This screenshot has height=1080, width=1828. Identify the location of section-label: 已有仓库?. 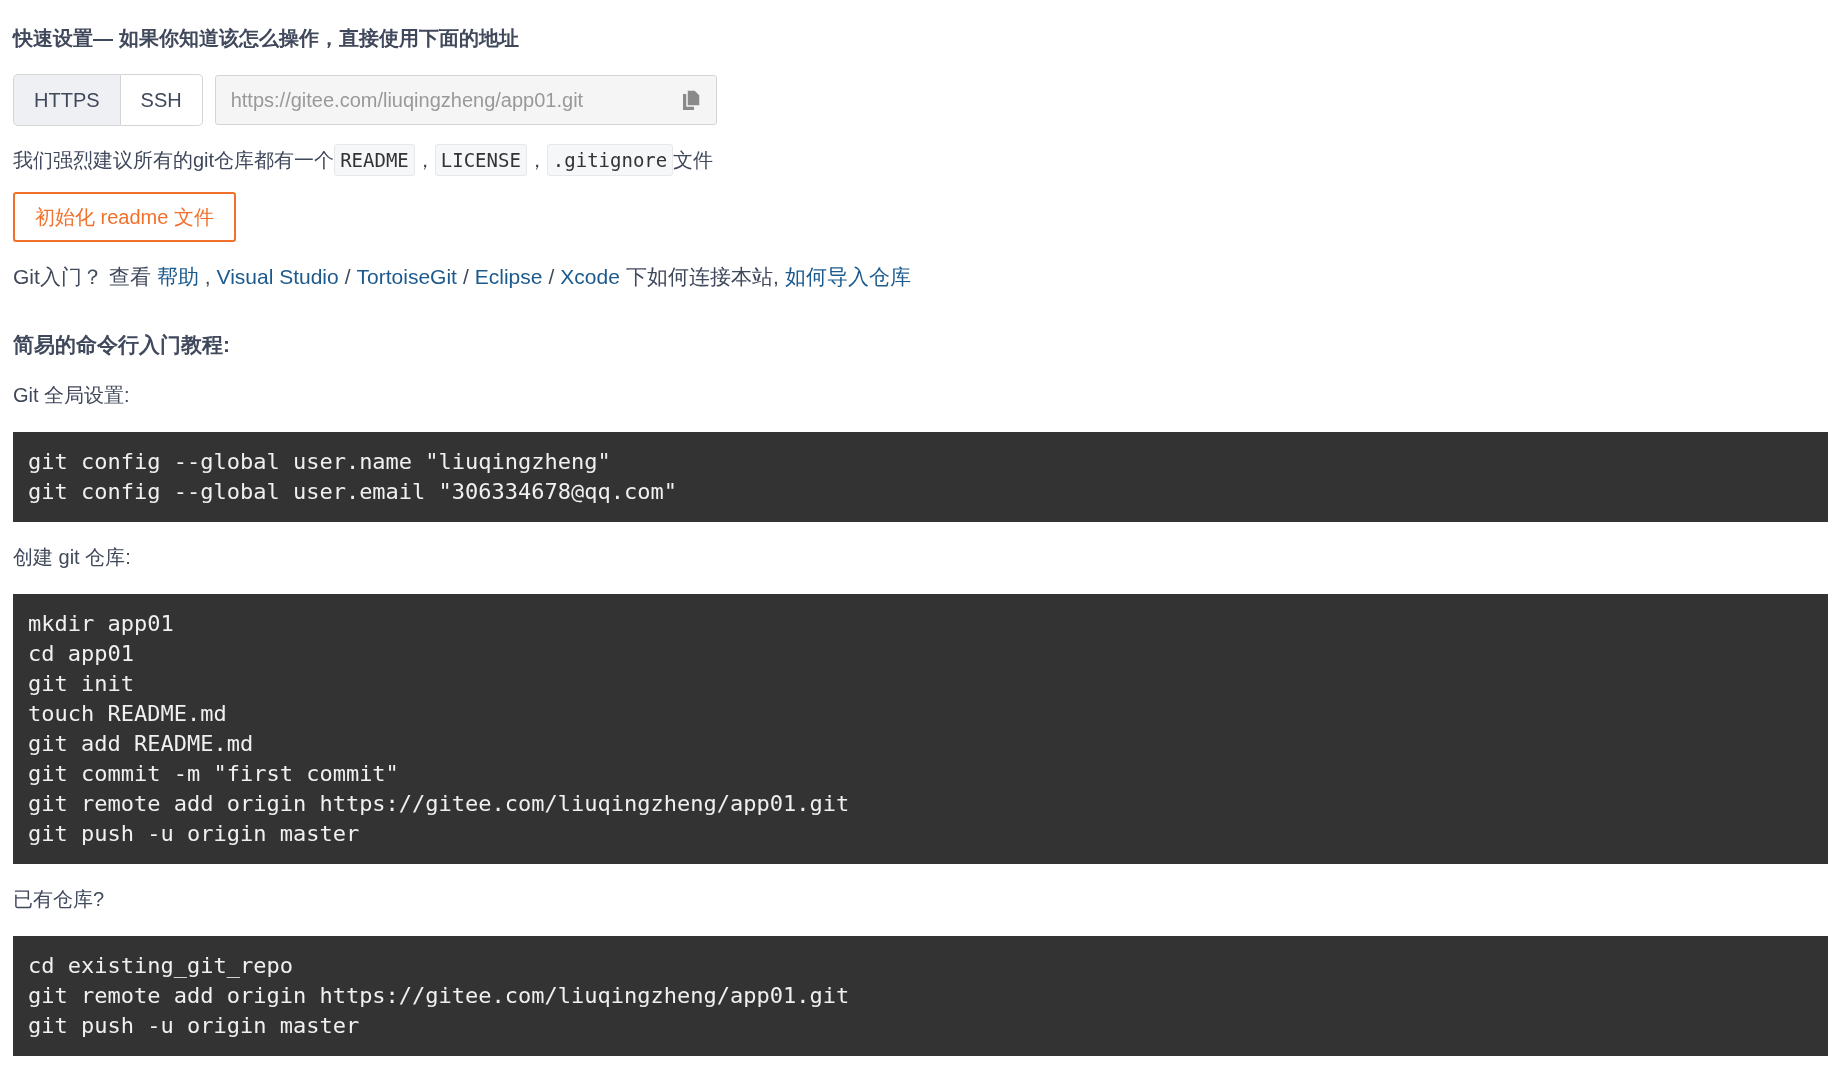
(59, 899).